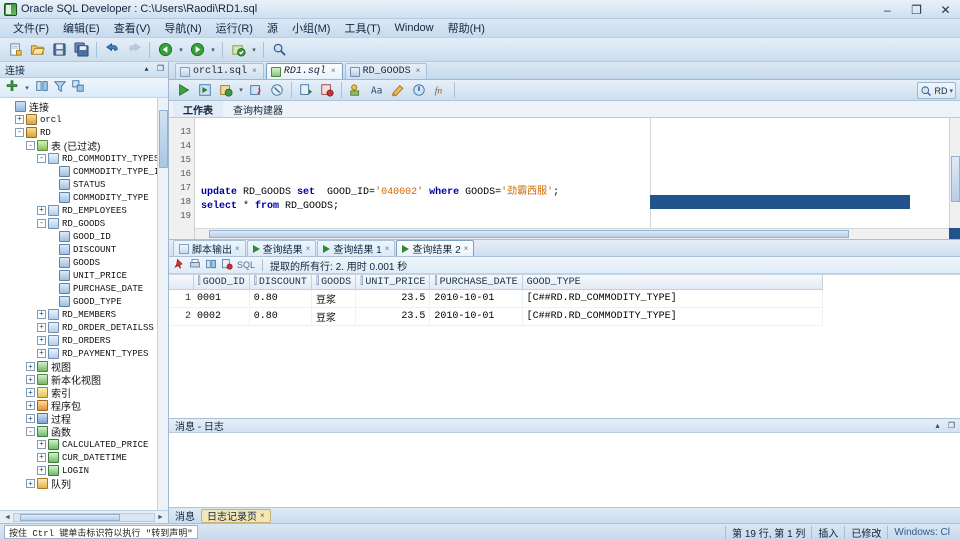 The image size is (960, 540). I want to click on run-script-icon, so click(205, 90).